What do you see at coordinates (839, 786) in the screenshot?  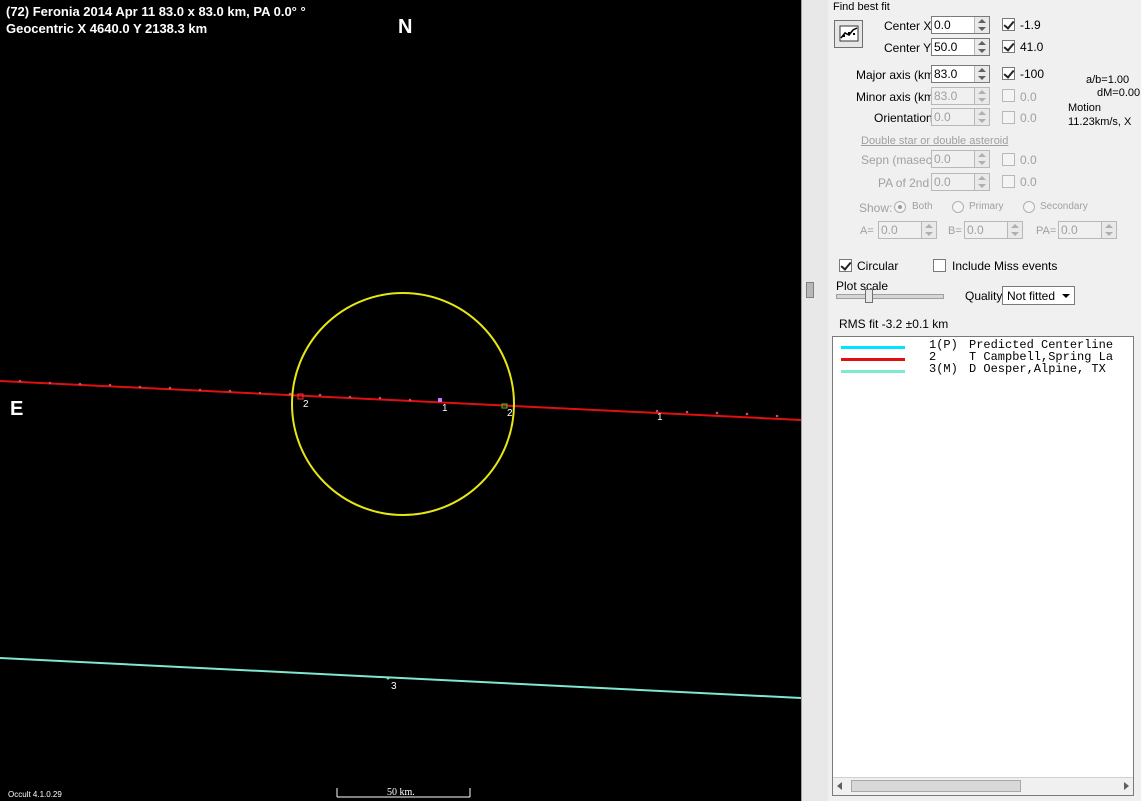 I see `scroll-left-icon` at bounding box center [839, 786].